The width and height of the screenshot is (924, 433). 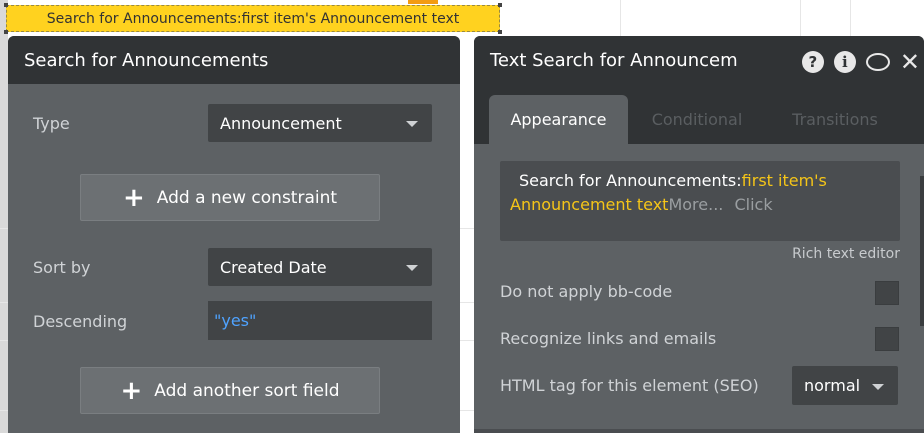 I want to click on search-panel-header: Search for Announcements, so click(x=234, y=60).